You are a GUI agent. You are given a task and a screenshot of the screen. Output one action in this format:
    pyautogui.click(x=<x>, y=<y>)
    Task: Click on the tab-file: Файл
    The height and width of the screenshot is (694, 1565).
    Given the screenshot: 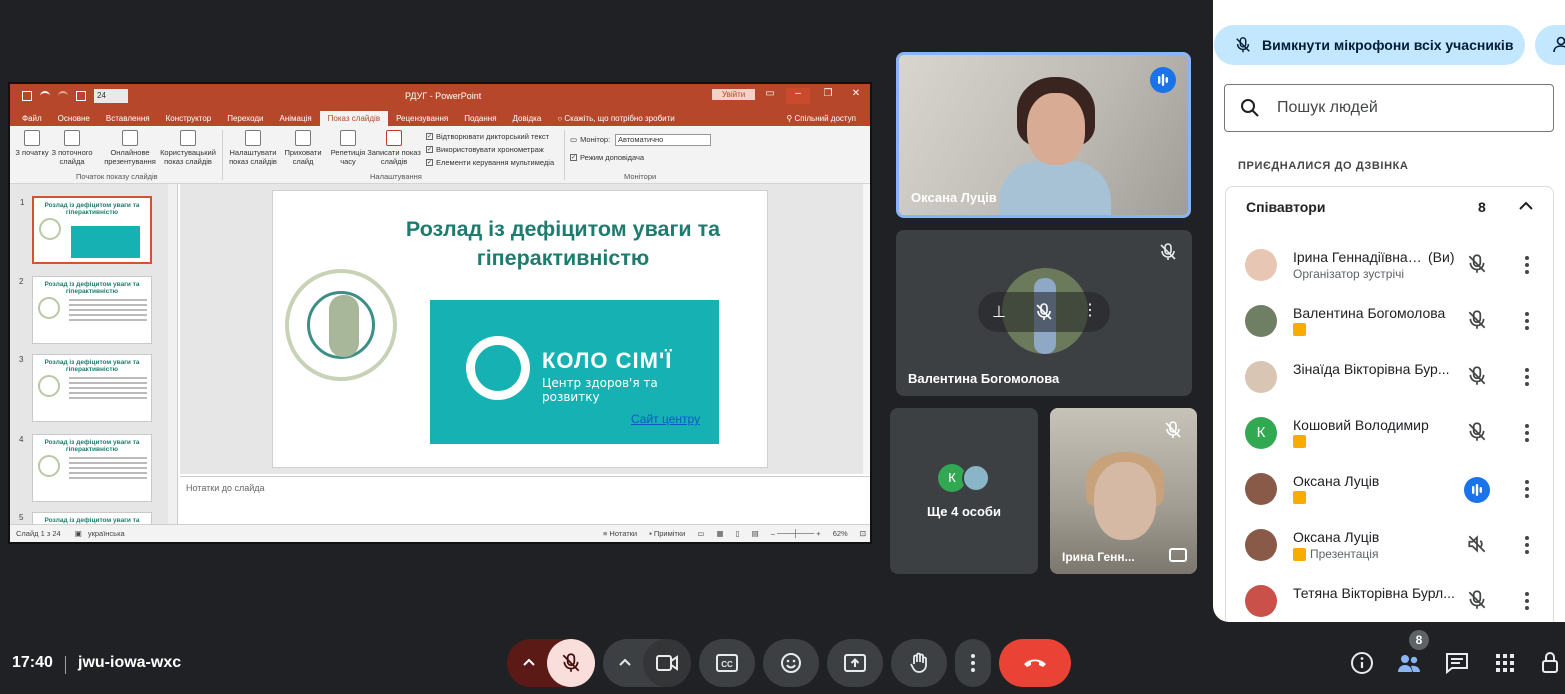 What is the action you would take?
    pyautogui.click(x=32, y=118)
    